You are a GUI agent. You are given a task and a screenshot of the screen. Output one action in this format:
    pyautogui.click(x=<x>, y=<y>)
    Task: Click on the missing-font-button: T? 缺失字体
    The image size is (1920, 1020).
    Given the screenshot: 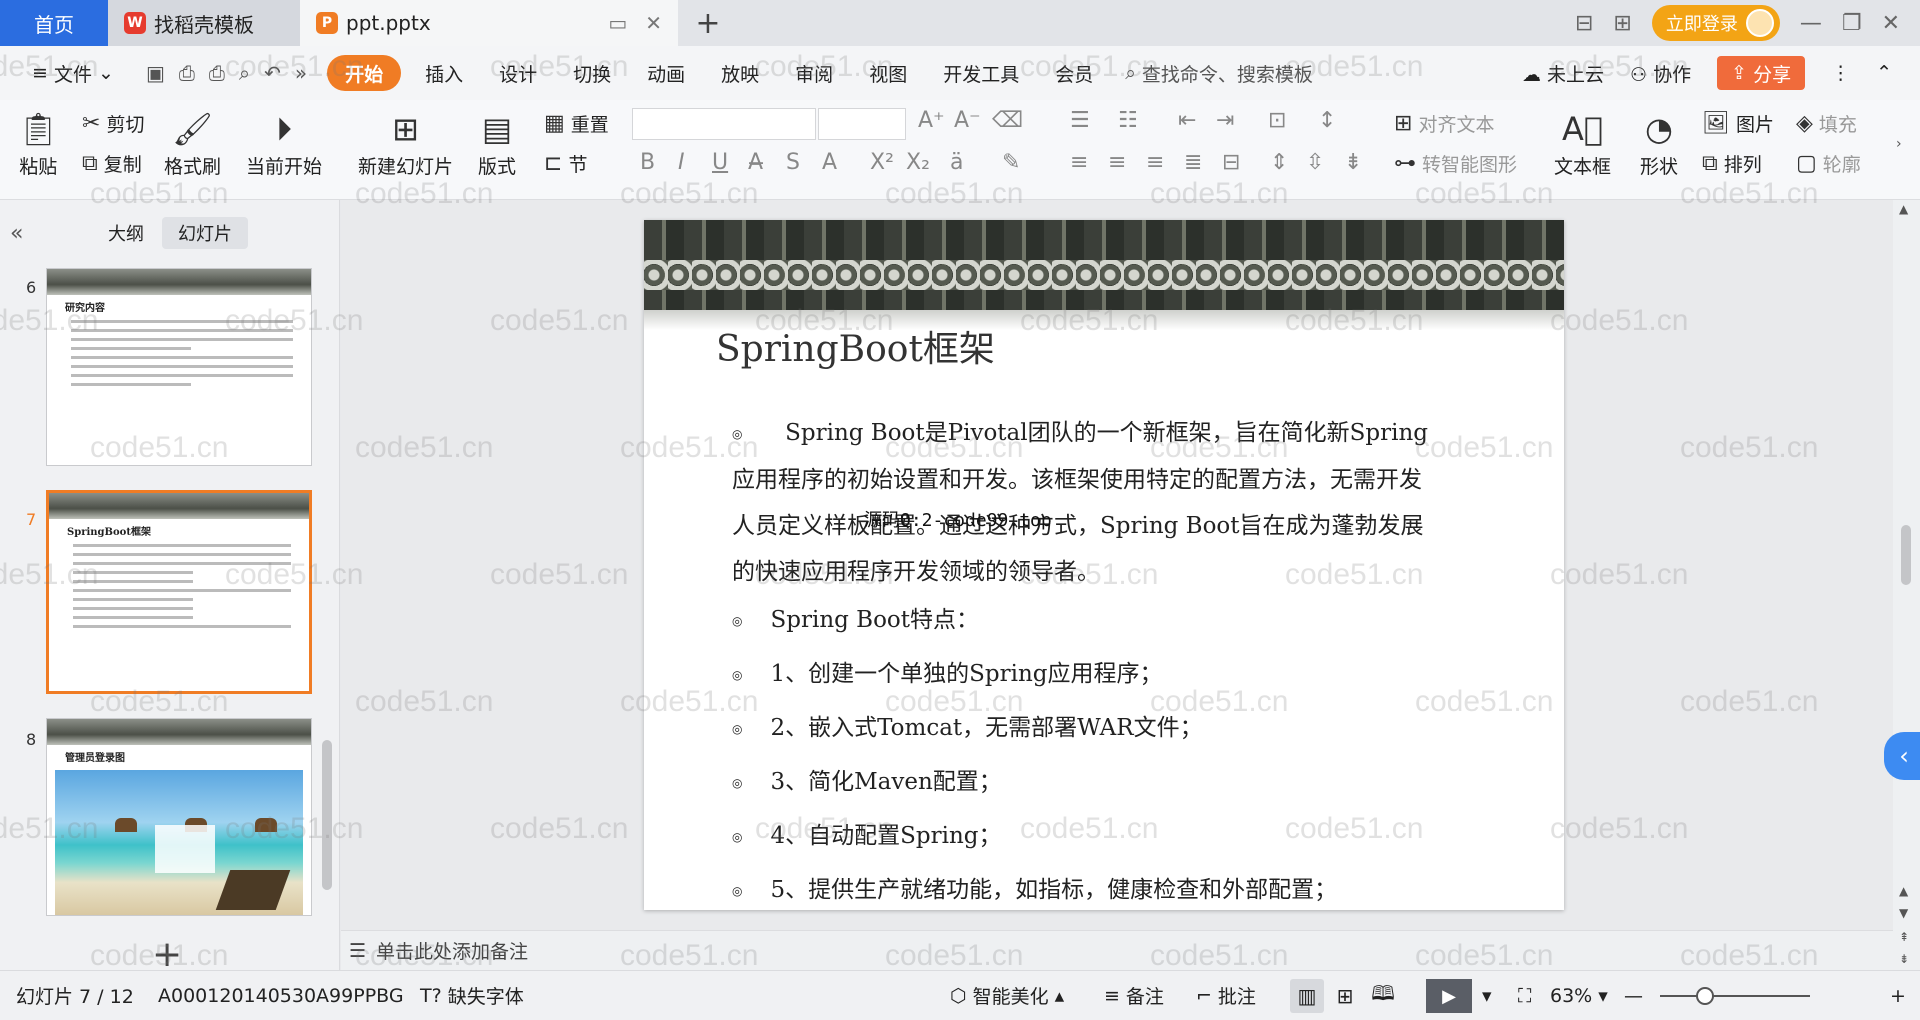 What is the action you would take?
    pyautogui.click(x=472, y=995)
    